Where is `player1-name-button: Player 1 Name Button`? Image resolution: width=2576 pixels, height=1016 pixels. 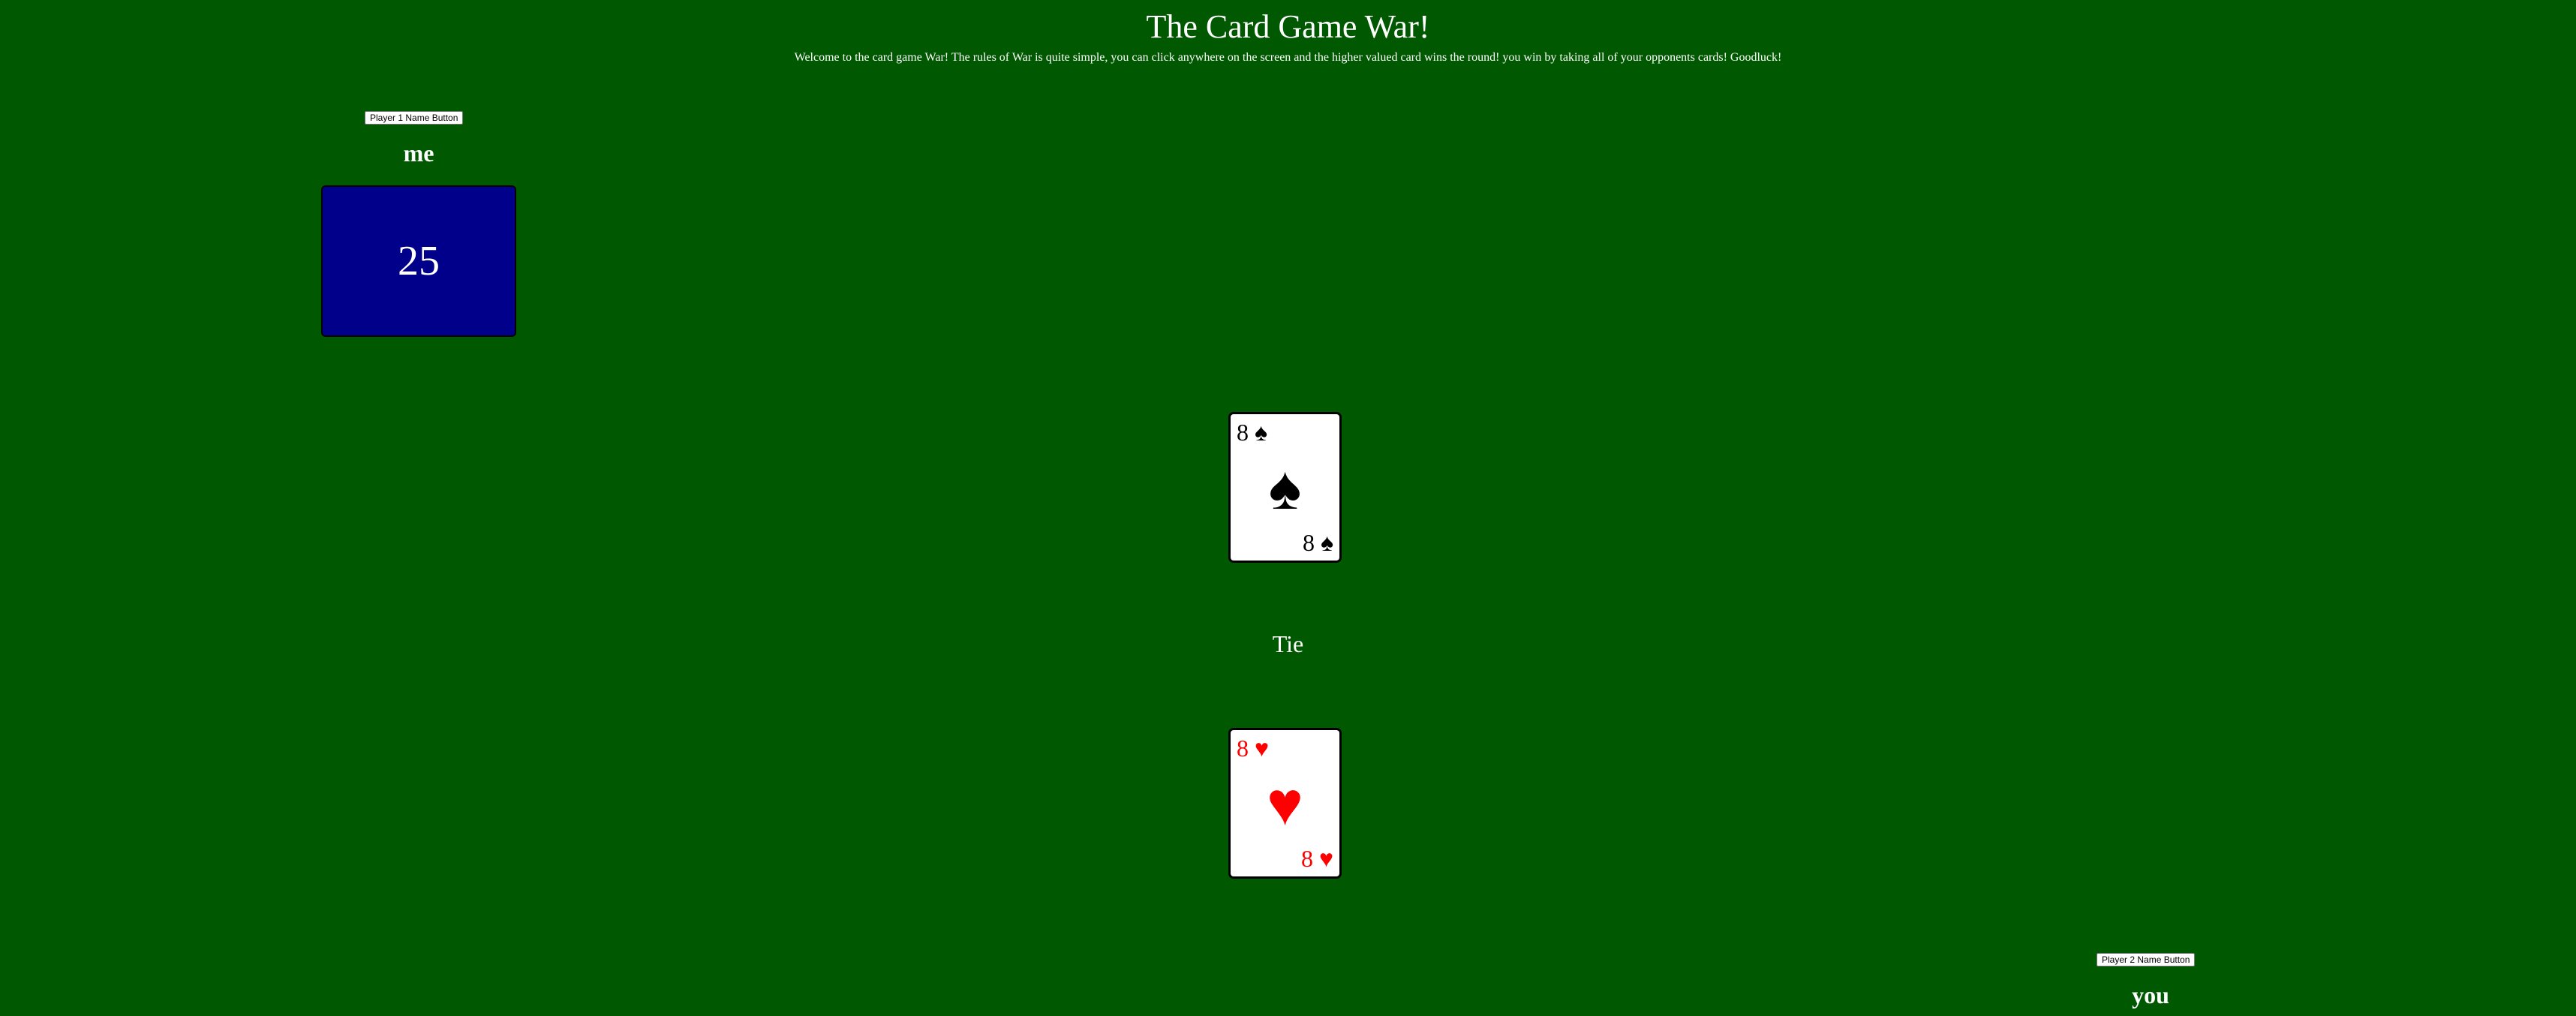
player1-name-button: Player 1 Name Button is located at coordinates (414, 118).